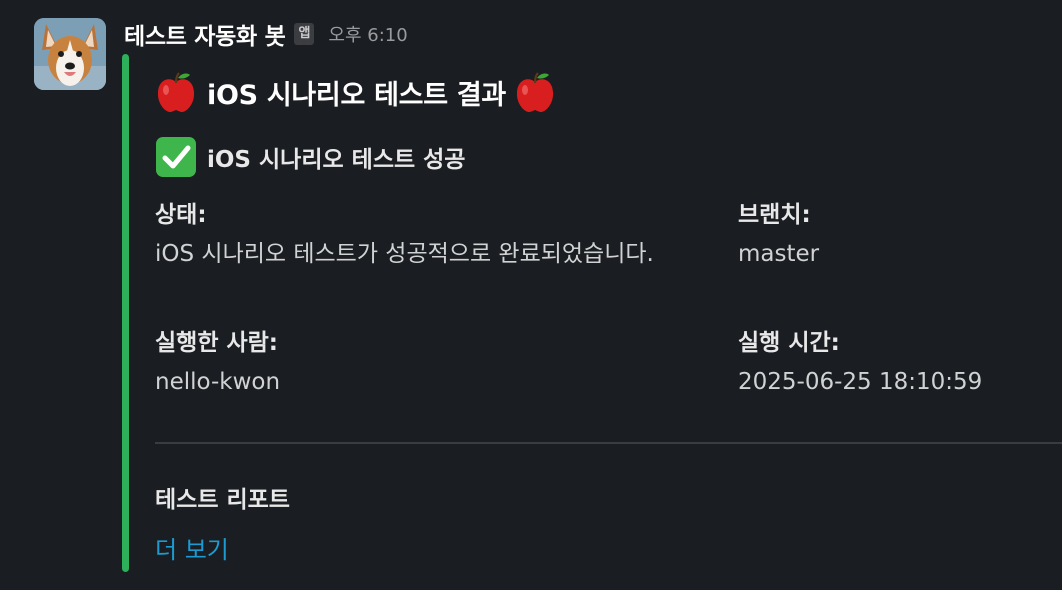 Image resolution: width=1062 pixels, height=590 pixels. I want to click on run-time-label: 실행 시간:, so click(789, 343).